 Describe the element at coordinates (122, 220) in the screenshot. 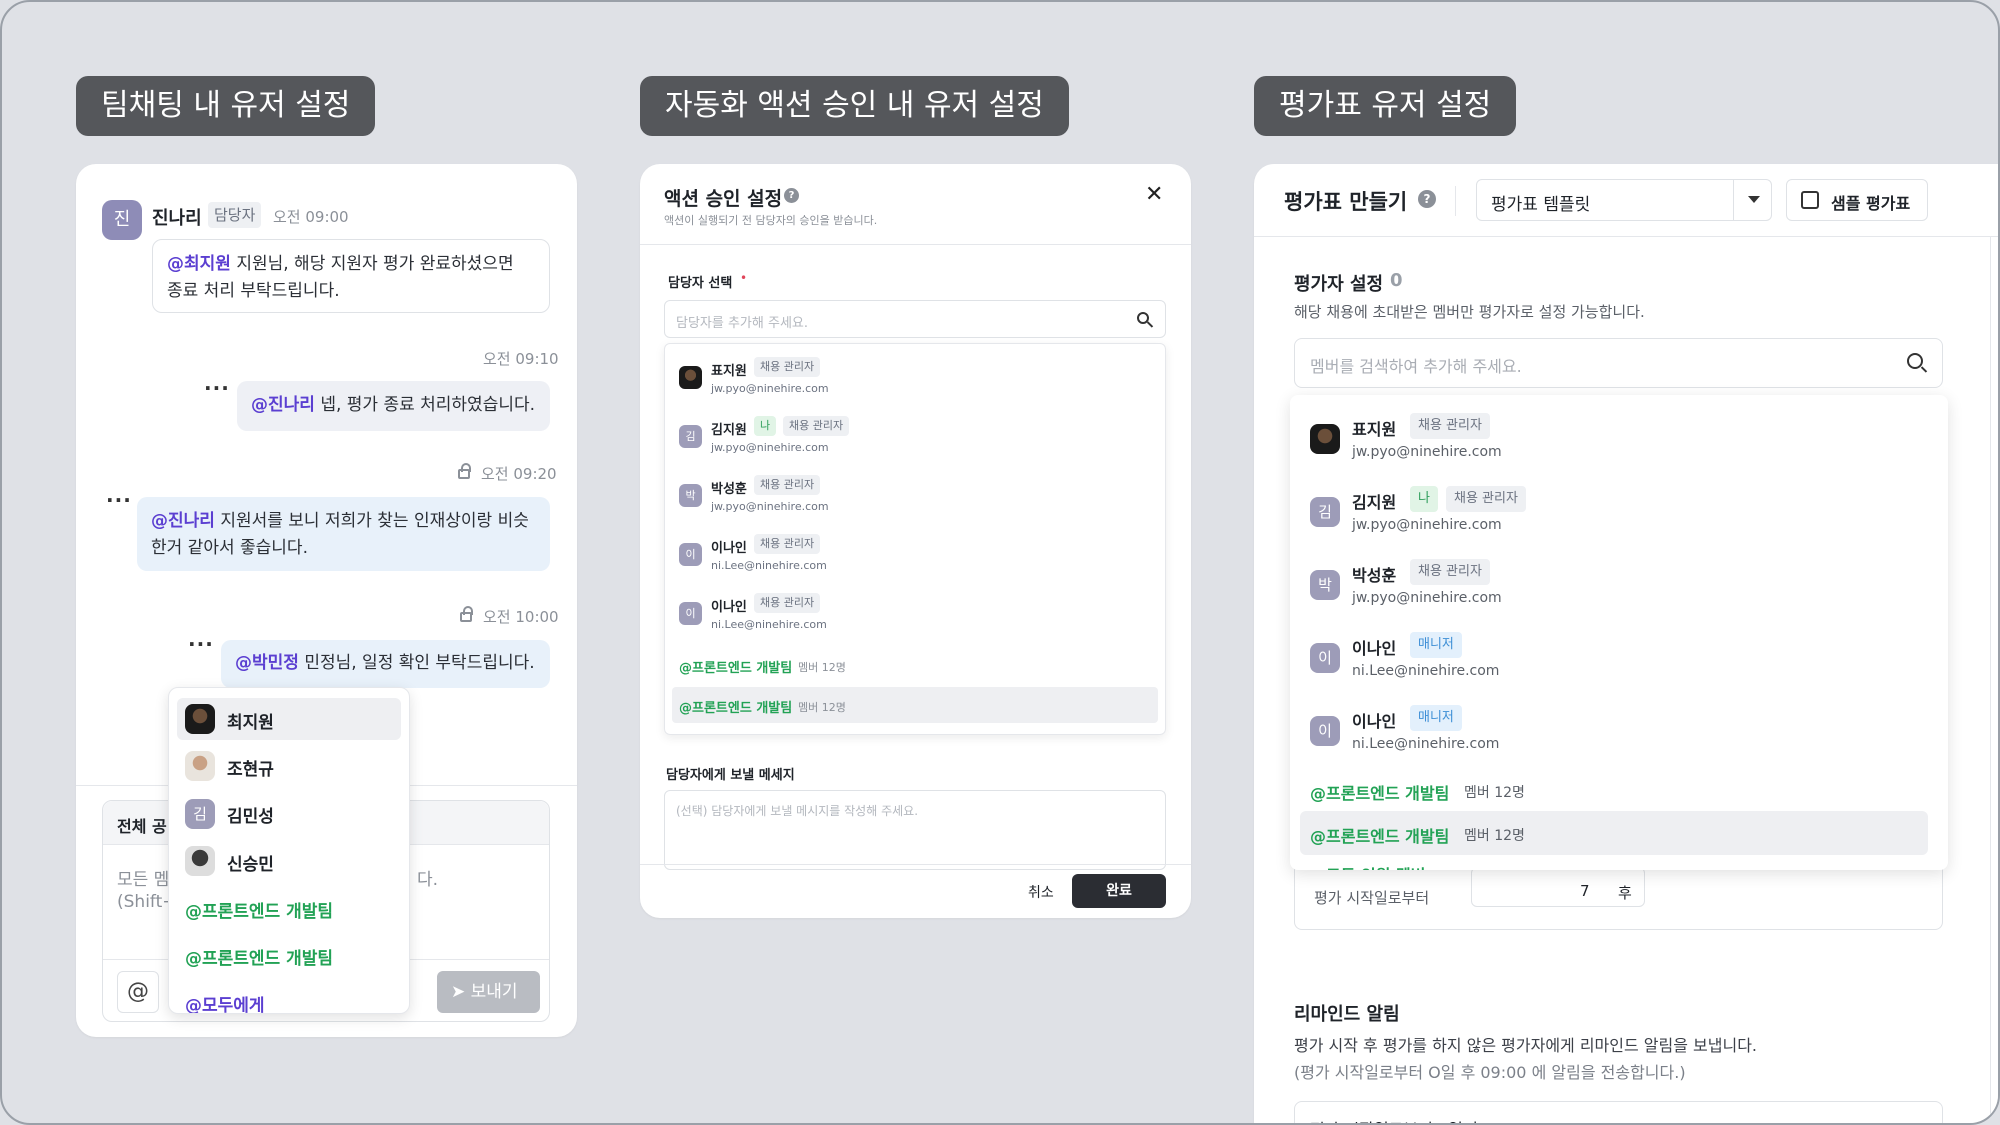

I see `avatar: 진` at that location.